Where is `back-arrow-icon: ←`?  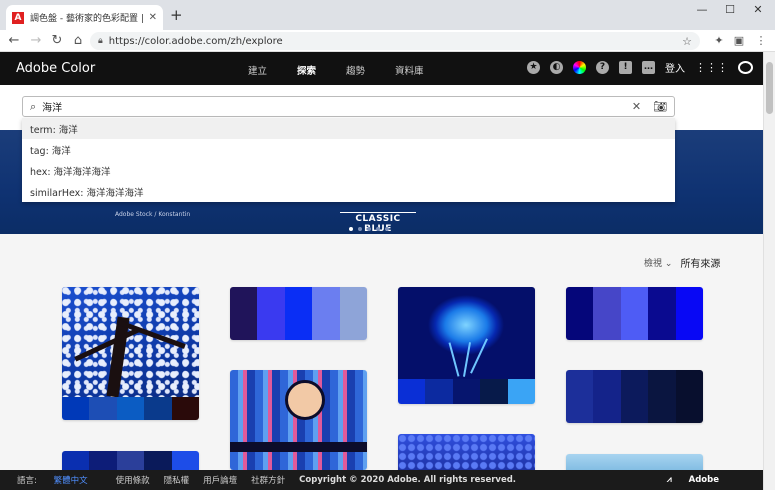
back-arrow-icon: ← is located at coordinates (14, 41).